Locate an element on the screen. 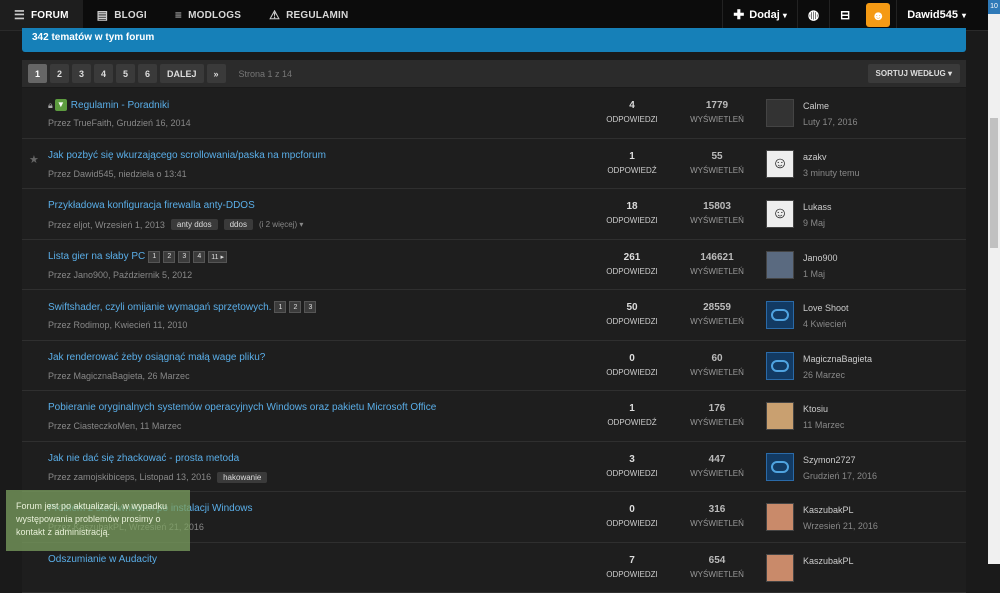 Image resolution: width=1000 pixels, height=593 pixels. user-name: Dawid545 is located at coordinates (932, 15).